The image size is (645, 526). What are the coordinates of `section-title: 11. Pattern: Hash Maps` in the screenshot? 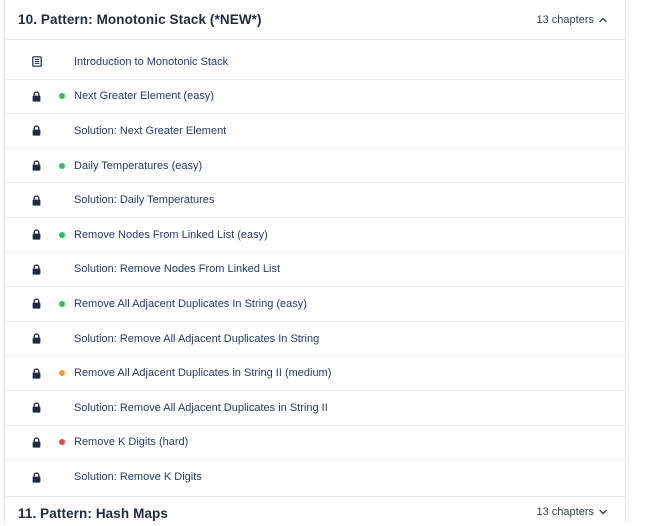 It's located at (93, 513).